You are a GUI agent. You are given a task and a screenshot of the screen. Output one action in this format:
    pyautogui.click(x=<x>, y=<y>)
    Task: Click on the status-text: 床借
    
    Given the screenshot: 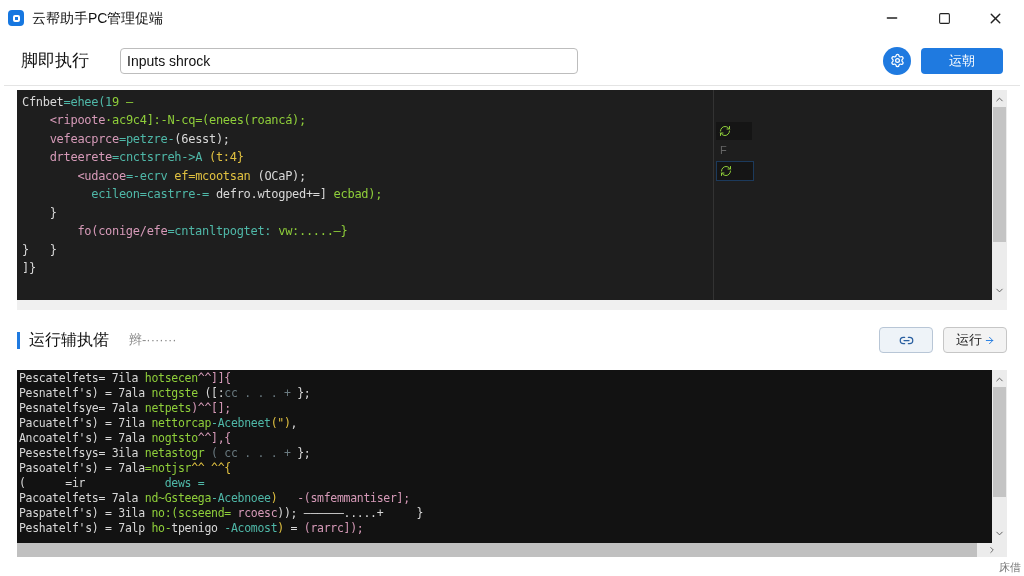 What is the action you would take?
    pyautogui.click(x=1010, y=567)
    